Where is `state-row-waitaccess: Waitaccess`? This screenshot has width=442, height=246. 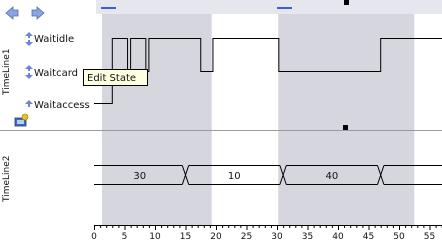
state-row-waitaccess: Waitaccess is located at coordinates (57, 105).